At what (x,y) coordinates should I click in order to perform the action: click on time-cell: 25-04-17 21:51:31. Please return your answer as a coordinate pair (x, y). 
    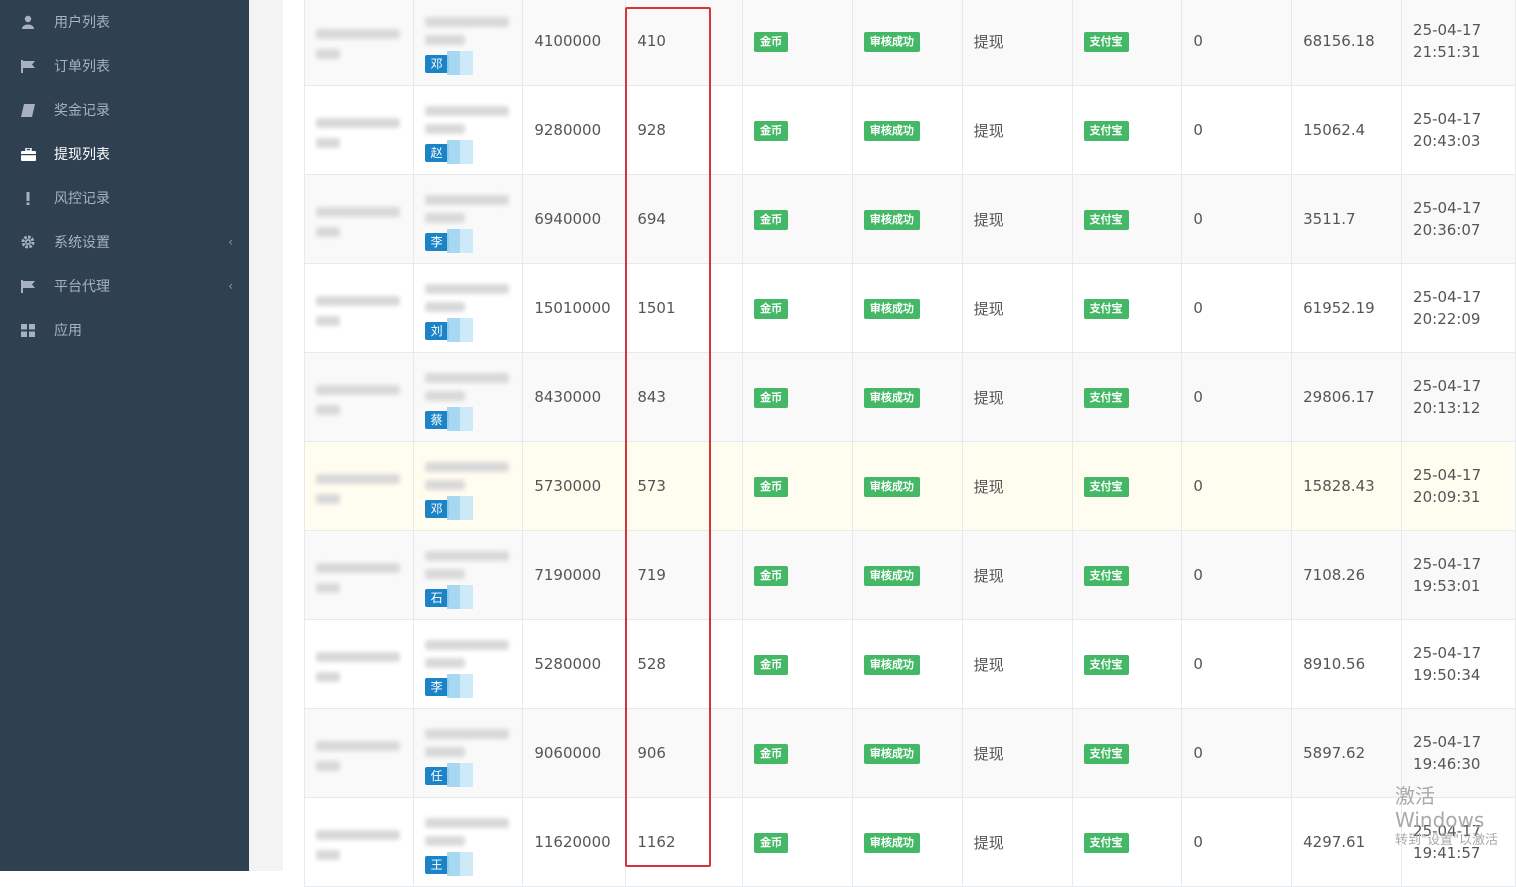
    Looking at the image, I should click on (1458, 43).